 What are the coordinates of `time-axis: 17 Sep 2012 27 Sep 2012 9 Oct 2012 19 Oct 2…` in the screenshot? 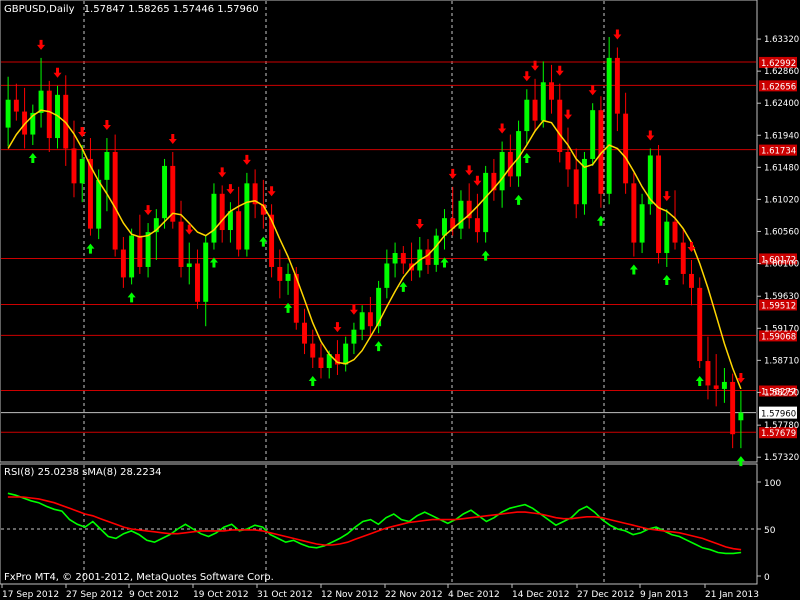 It's located at (380, 592).